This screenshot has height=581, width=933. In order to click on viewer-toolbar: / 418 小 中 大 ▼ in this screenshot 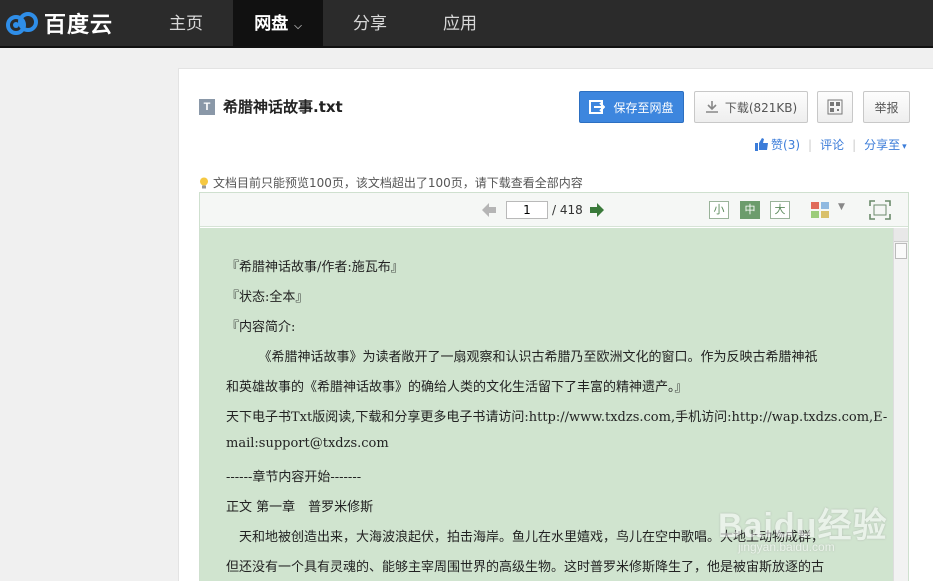, I will do `click(554, 210)`.